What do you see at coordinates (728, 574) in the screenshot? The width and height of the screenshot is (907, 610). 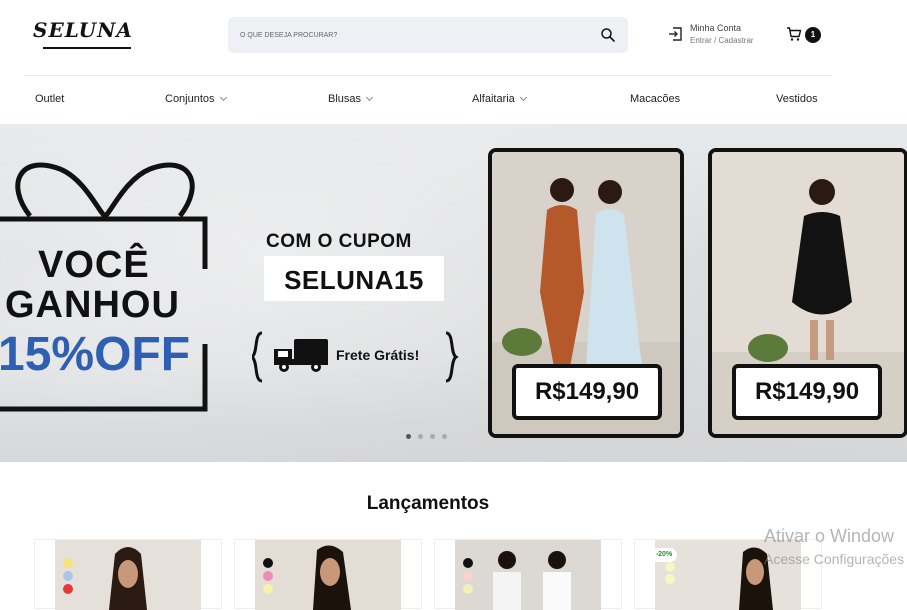 I see `product-card: -20%` at bounding box center [728, 574].